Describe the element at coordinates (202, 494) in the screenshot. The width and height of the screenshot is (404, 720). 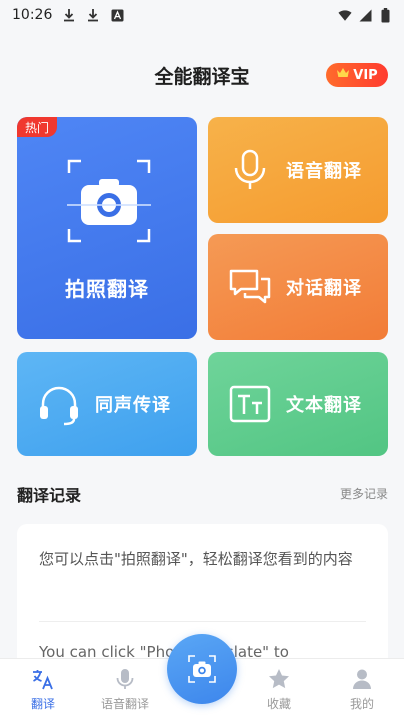
I see `records-header: 翻译记录 更多记录` at that location.